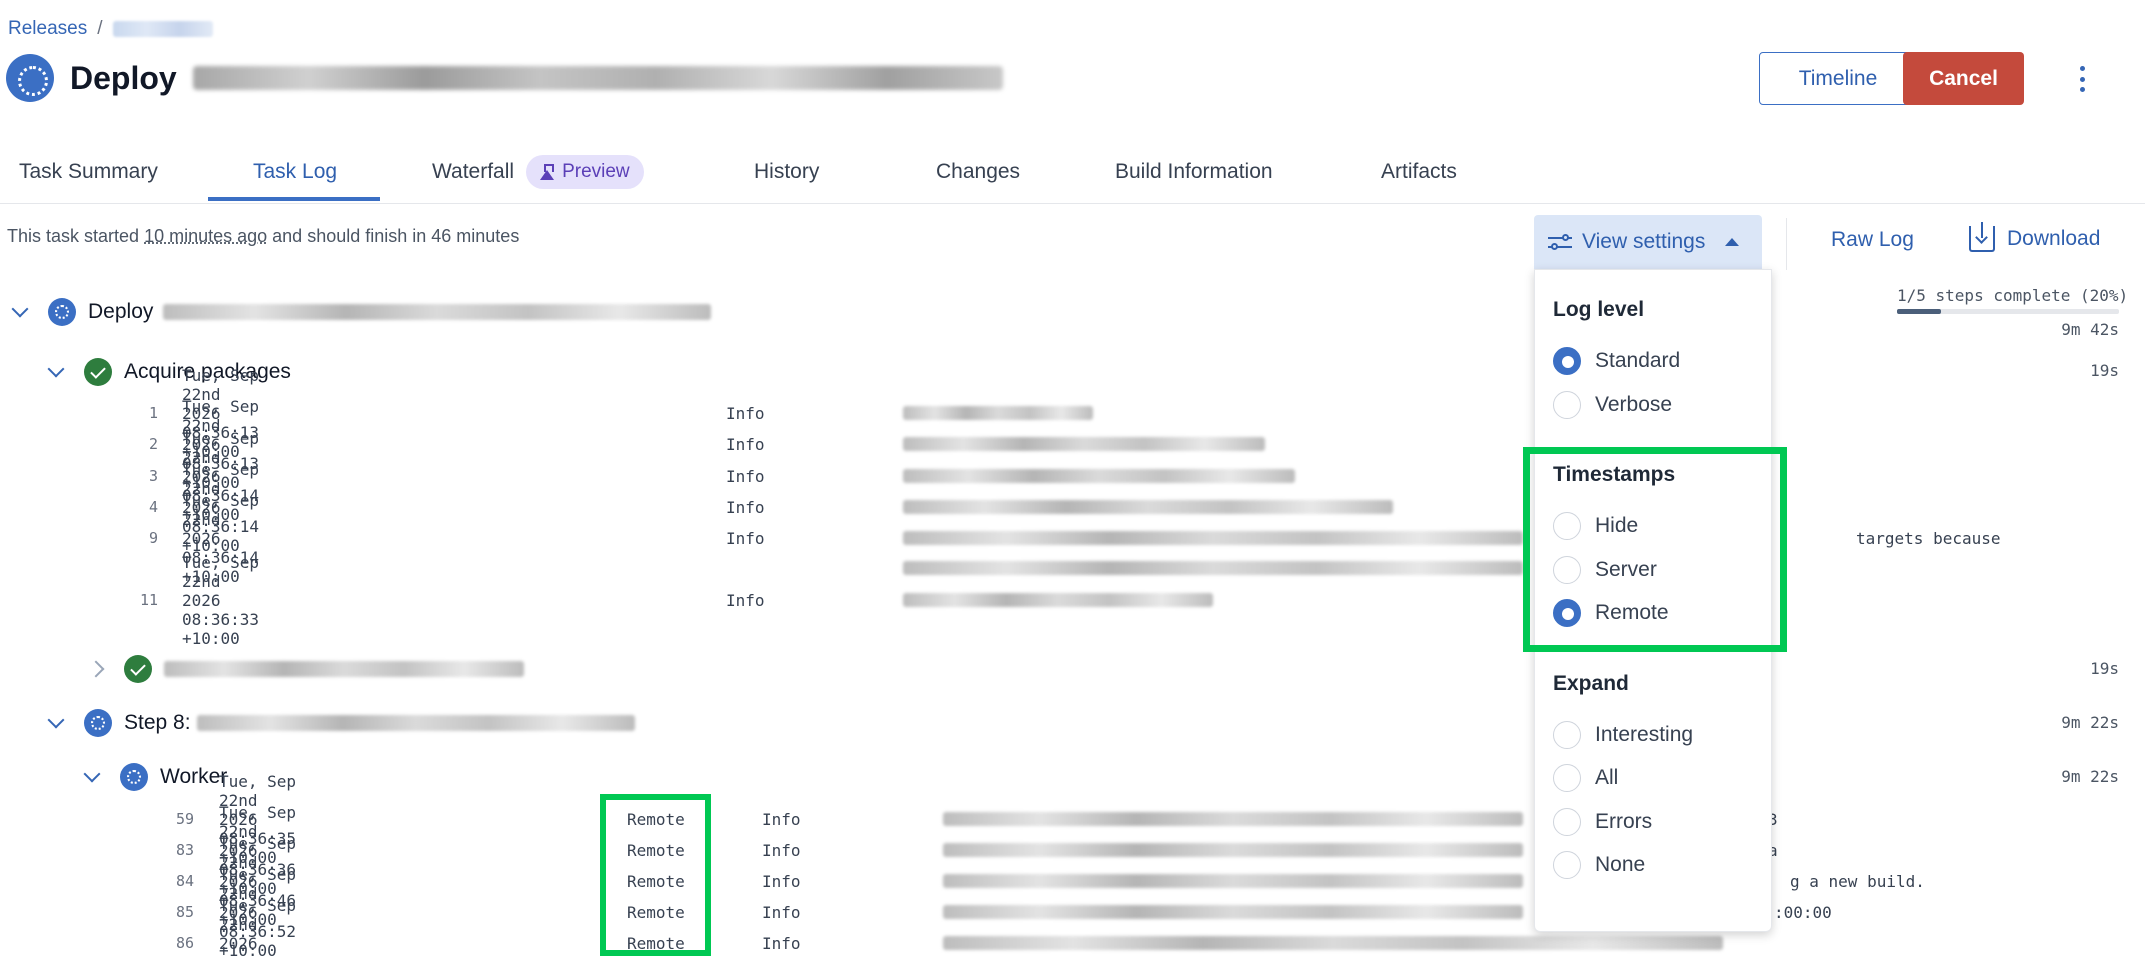  I want to click on option-all: All, so click(1585, 778).